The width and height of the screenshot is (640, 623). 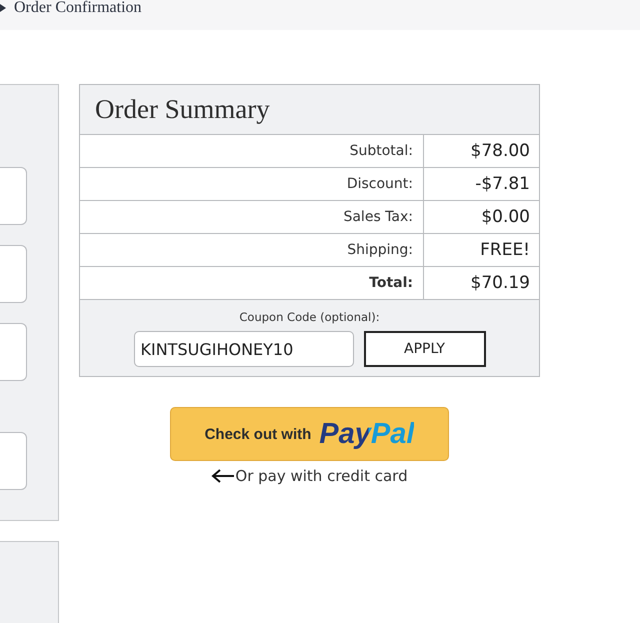 What do you see at coordinates (391, 283) in the screenshot?
I see `summary-label: Total:` at bounding box center [391, 283].